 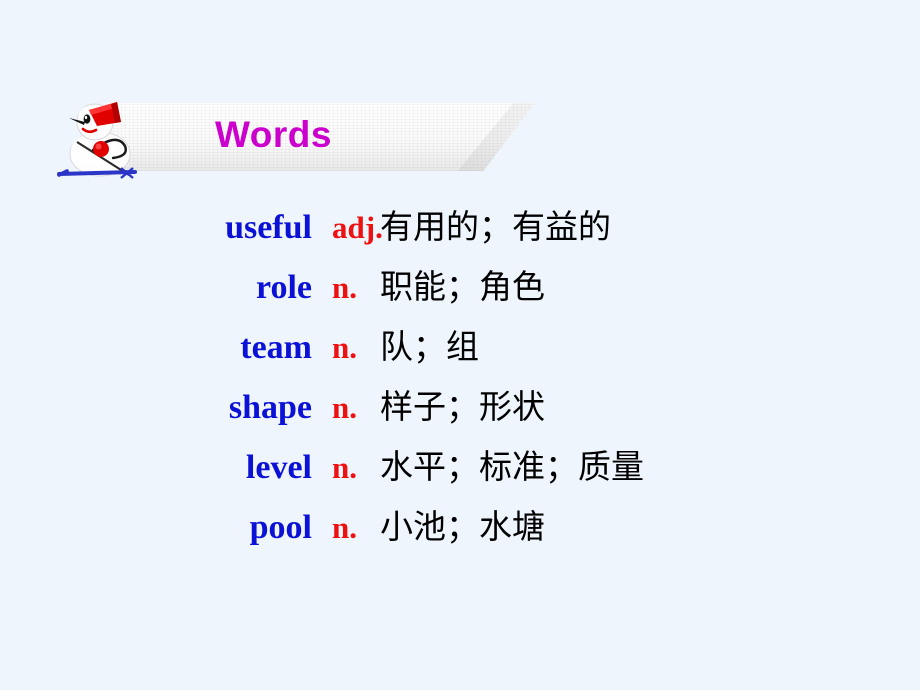 What do you see at coordinates (268, 227) in the screenshot?
I see `vocabulary-word: useful` at bounding box center [268, 227].